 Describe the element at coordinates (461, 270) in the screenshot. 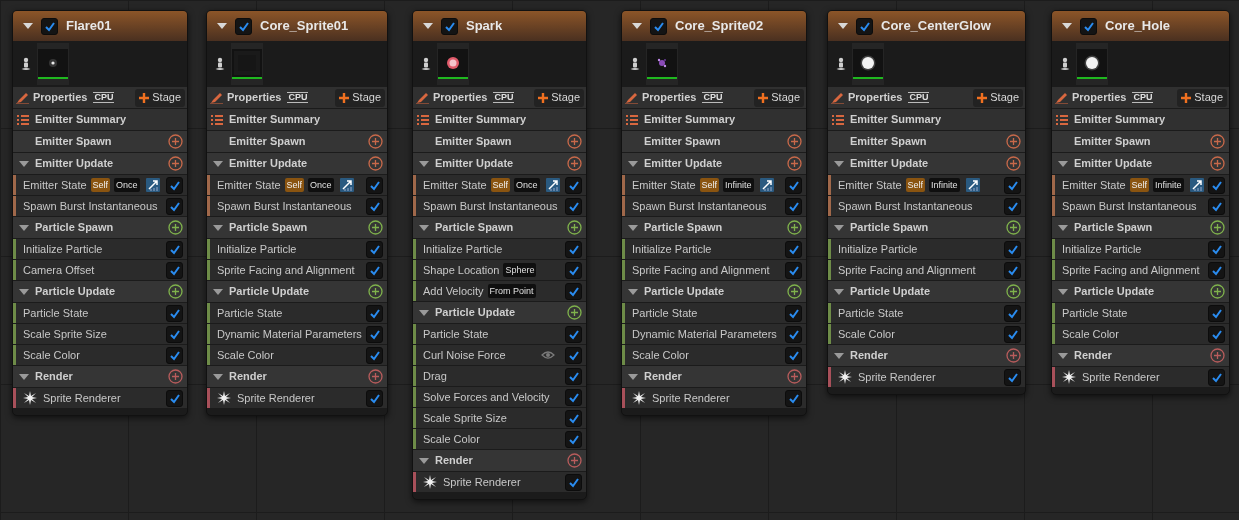

I see `module-label: Shape Location` at that location.